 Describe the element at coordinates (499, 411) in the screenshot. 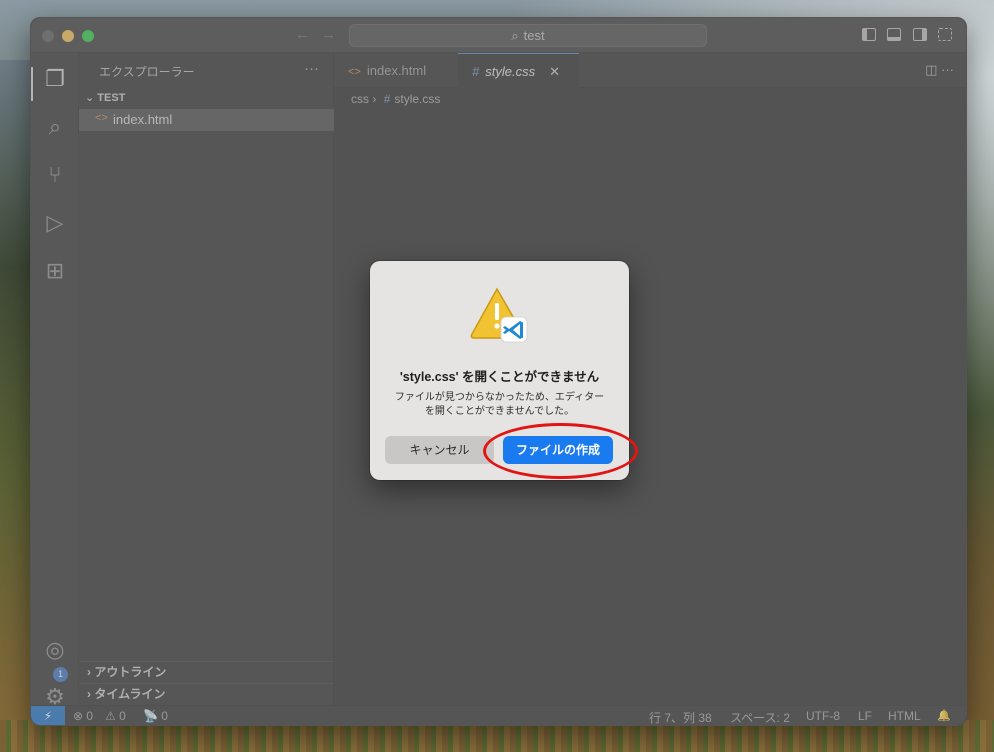

I see `dialog-message-line2: を開くことができませんでした。` at that location.